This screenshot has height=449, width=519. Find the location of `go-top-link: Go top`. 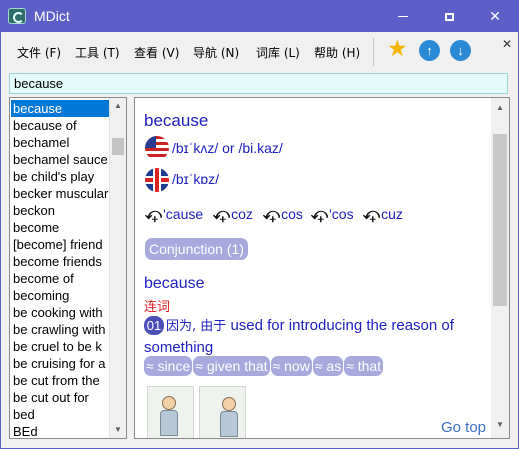

go-top-link: Go top is located at coordinates (463, 427).